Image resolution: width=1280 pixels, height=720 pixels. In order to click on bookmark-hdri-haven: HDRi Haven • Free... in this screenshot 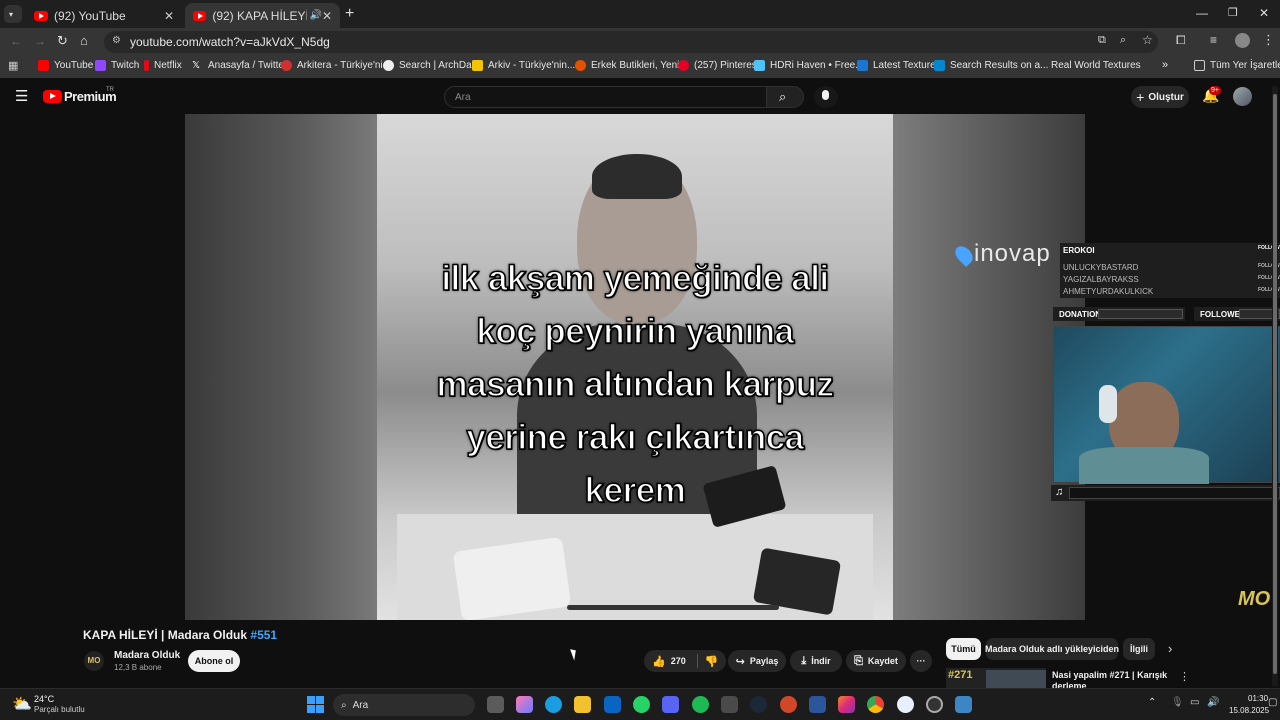, I will do `click(809, 65)`.